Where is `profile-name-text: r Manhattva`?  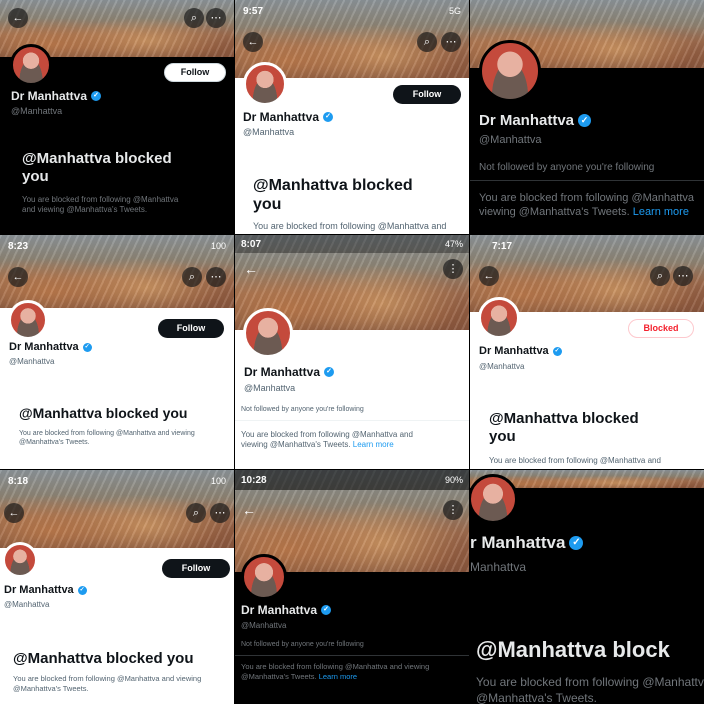
profile-name-text: r Manhattva is located at coordinates (518, 542).